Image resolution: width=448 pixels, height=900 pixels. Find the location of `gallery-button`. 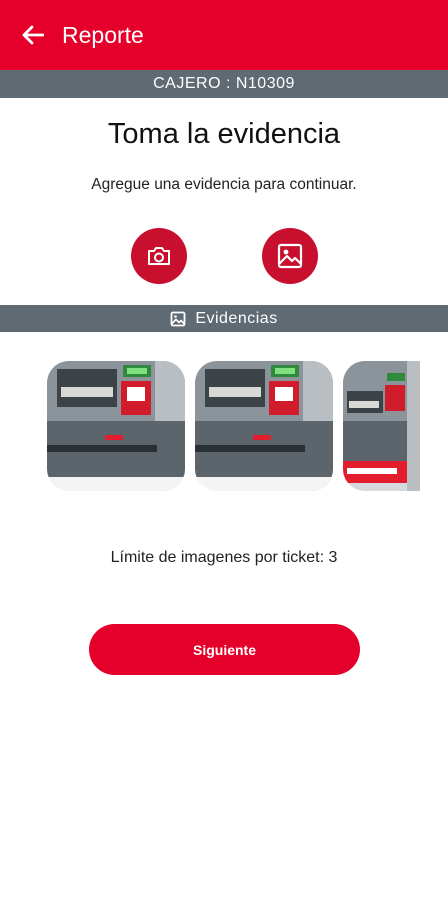

gallery-button is located at coordinates (290, 256).